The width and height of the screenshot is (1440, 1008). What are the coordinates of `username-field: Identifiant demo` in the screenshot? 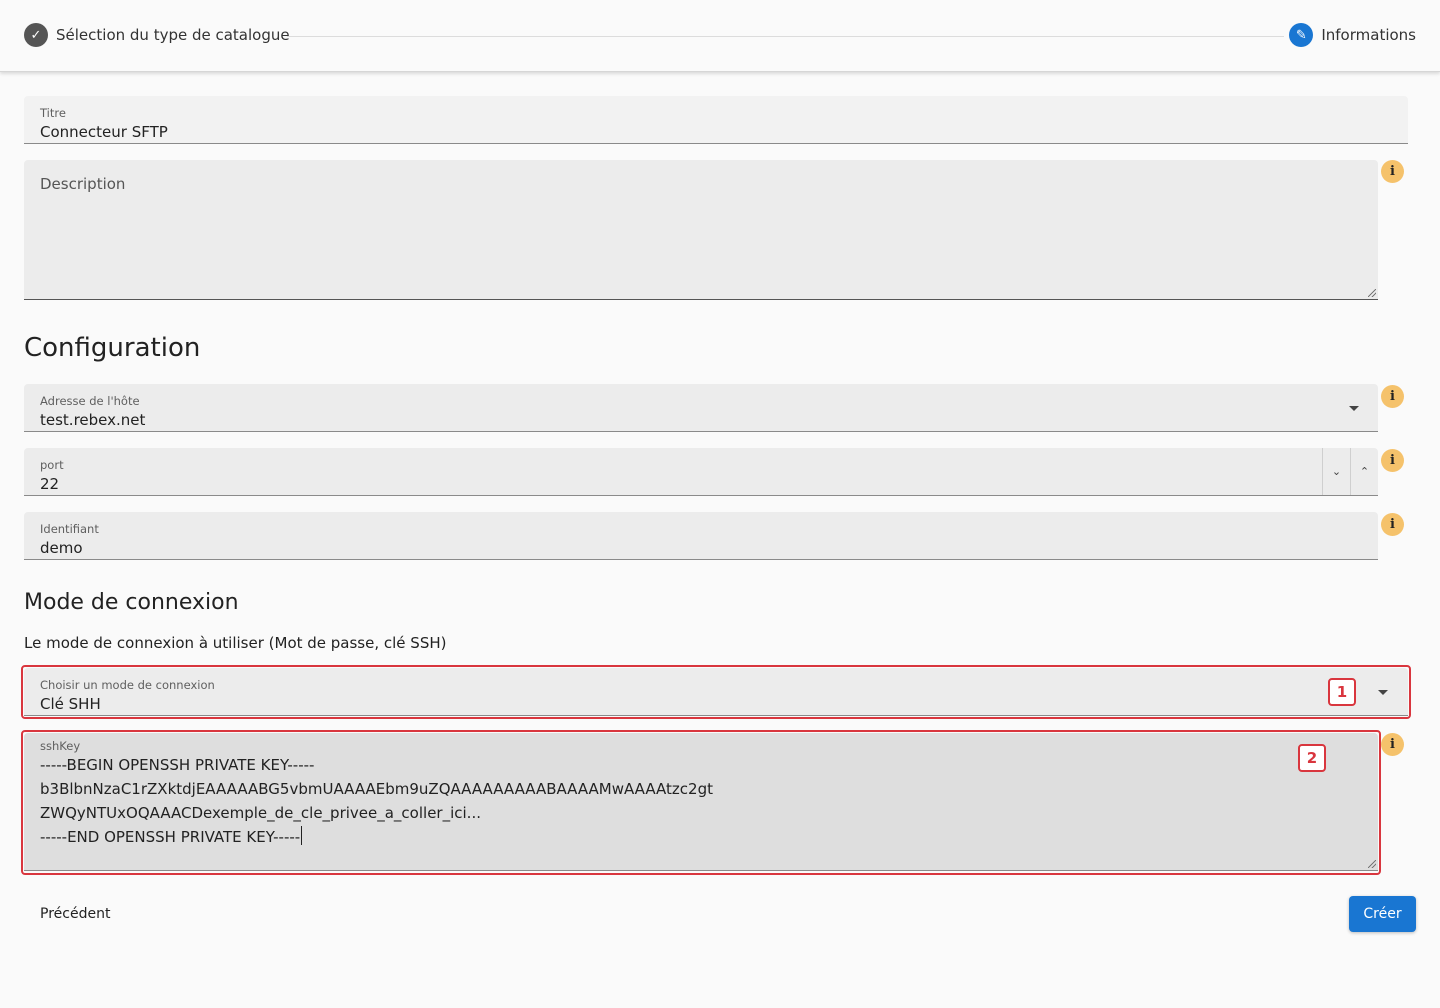 It's located at (701, 536).